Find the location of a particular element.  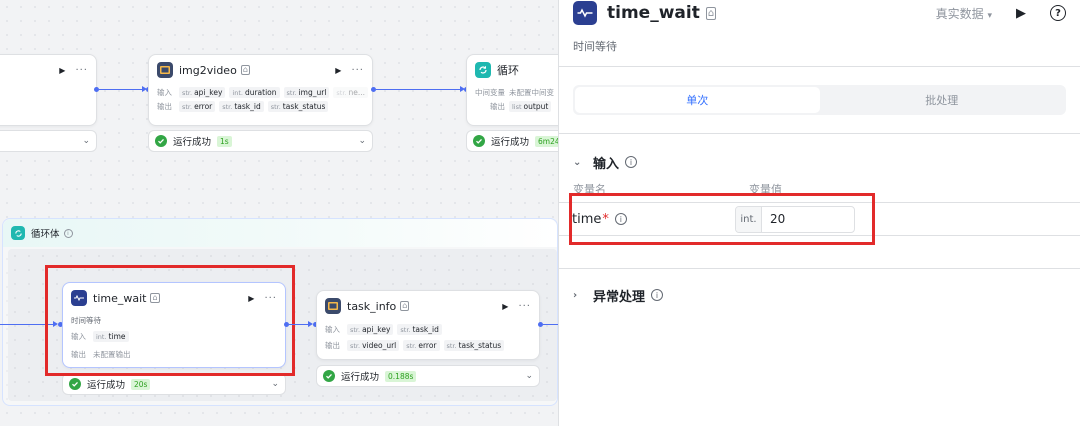

node-loop: 循环 中间变量 未配置中间变 输出 list output is located at coordinates (512, 90).